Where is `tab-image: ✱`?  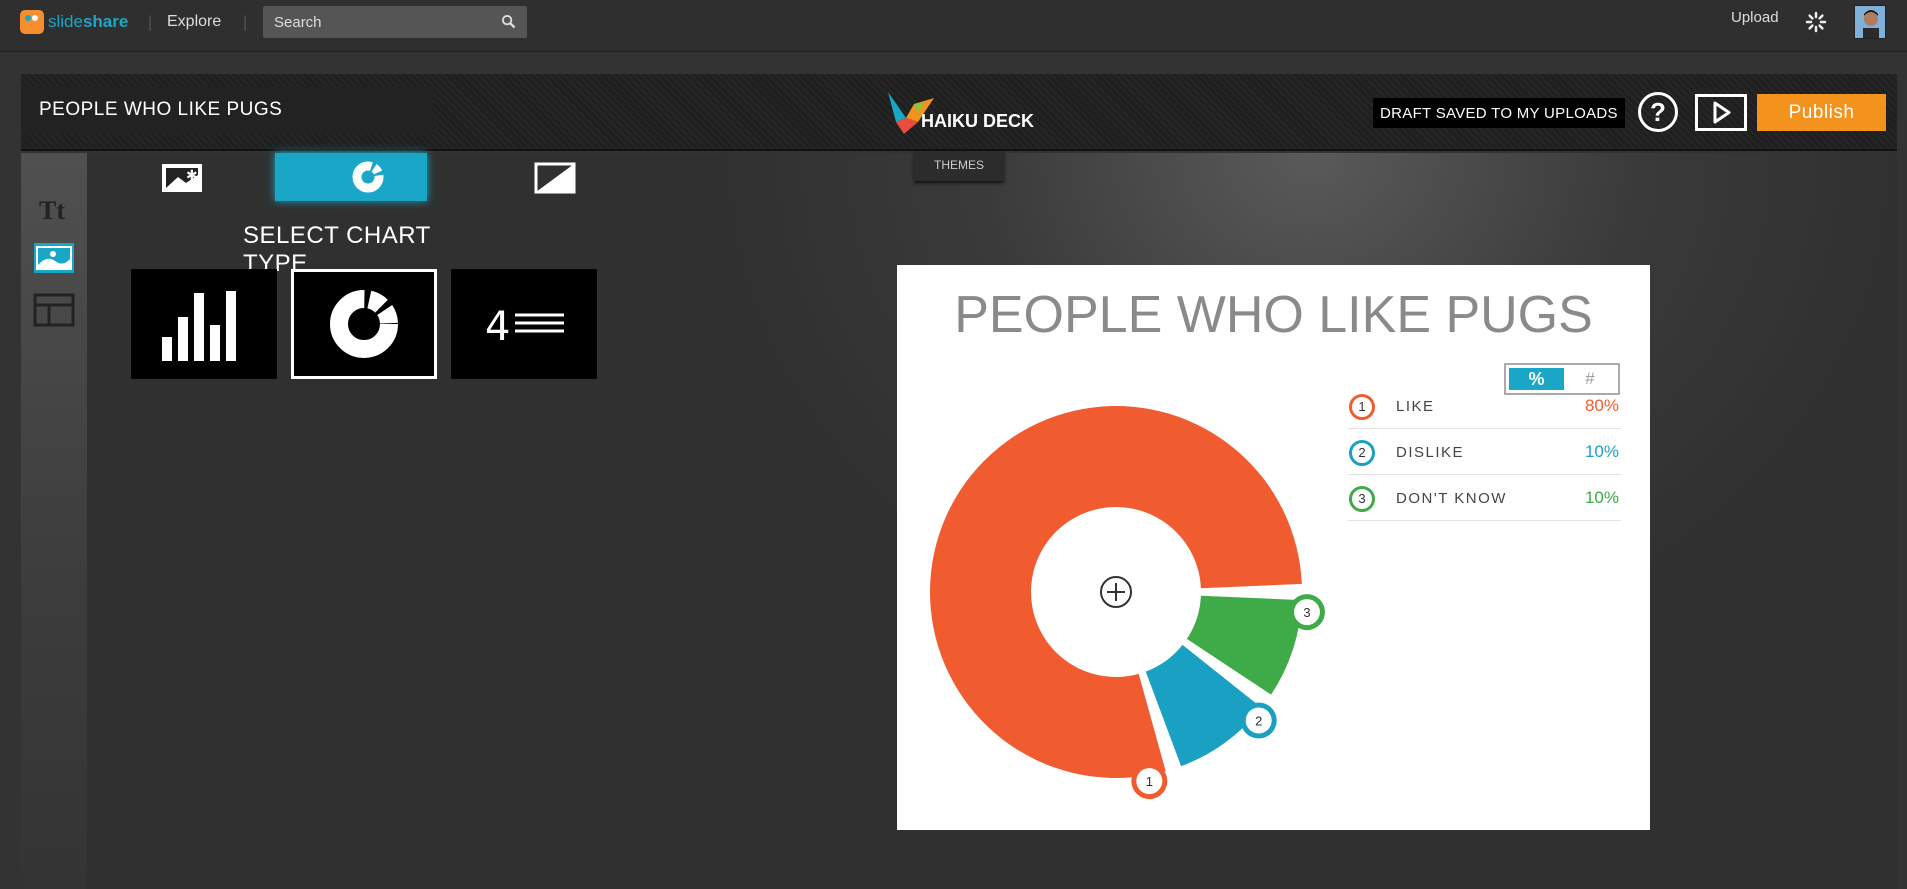 tab-image: ✱ is located at coordinates (182, 177).